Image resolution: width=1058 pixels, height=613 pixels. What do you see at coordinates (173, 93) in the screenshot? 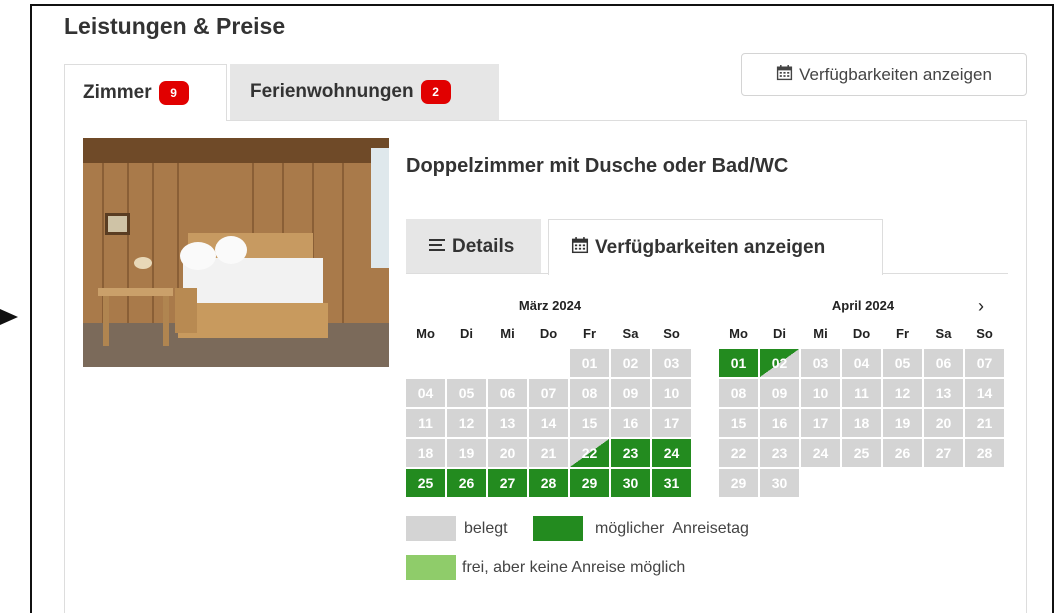
I see `rooms-count-badge: 9` at bounding box center [173, 93].